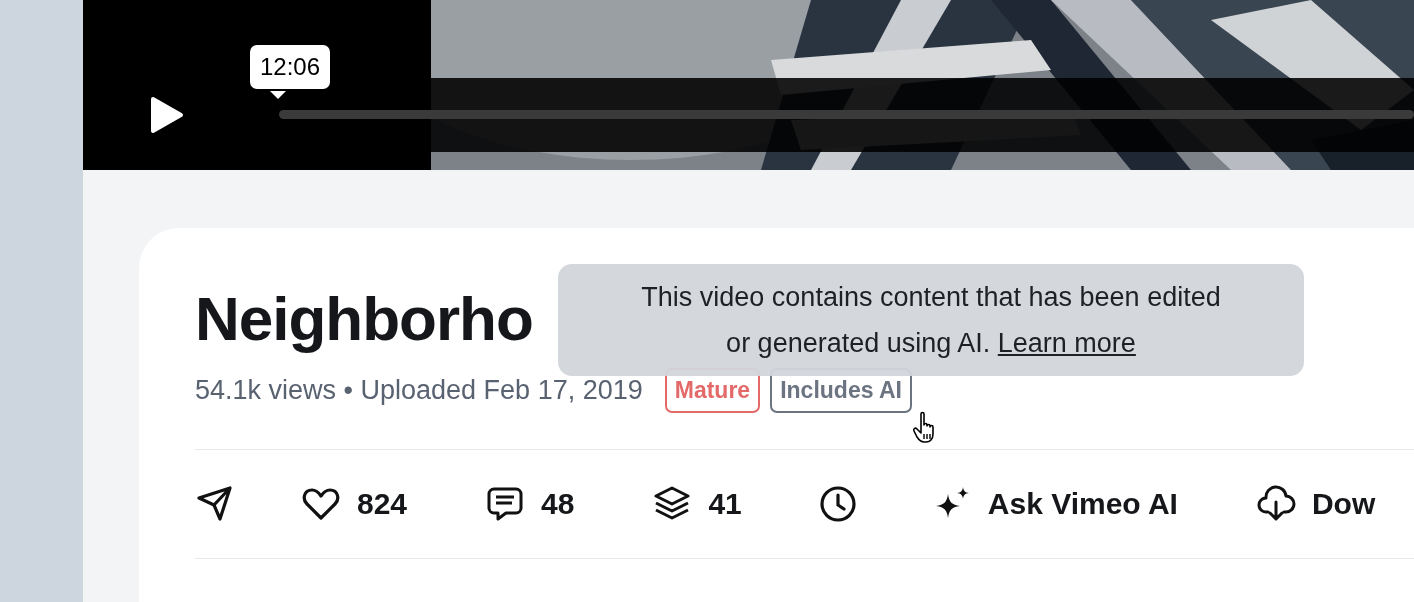 This screenshot has height=602, width=1414. What do you see at coordinates (1054, 504) in the screenshot?
I see `ask-ai-button: Ask Vimeo AI` at bounding box center [1054, 504].